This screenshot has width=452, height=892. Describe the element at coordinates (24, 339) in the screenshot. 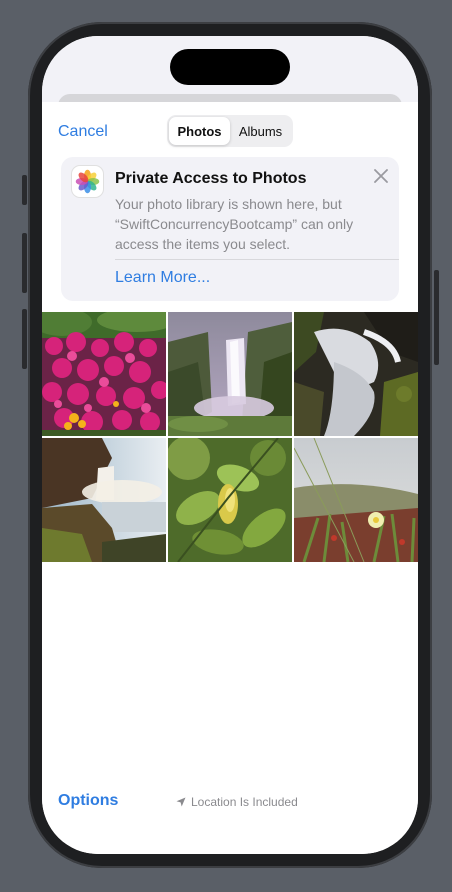

I see `volume-down-button` at that location.